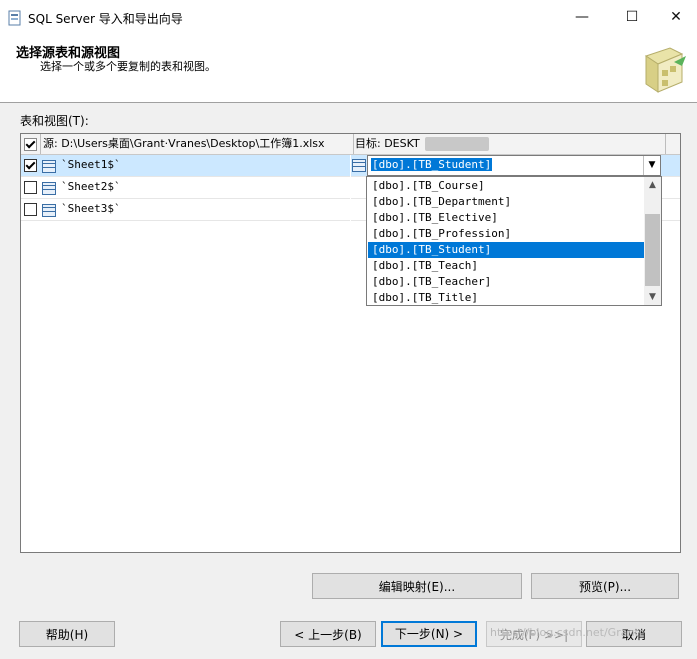 Image resolution: width=697 pixels, height=659 pixels. I want to click on watermark-text: https://blog.csdn.net/Grantr, so click(567, 632).